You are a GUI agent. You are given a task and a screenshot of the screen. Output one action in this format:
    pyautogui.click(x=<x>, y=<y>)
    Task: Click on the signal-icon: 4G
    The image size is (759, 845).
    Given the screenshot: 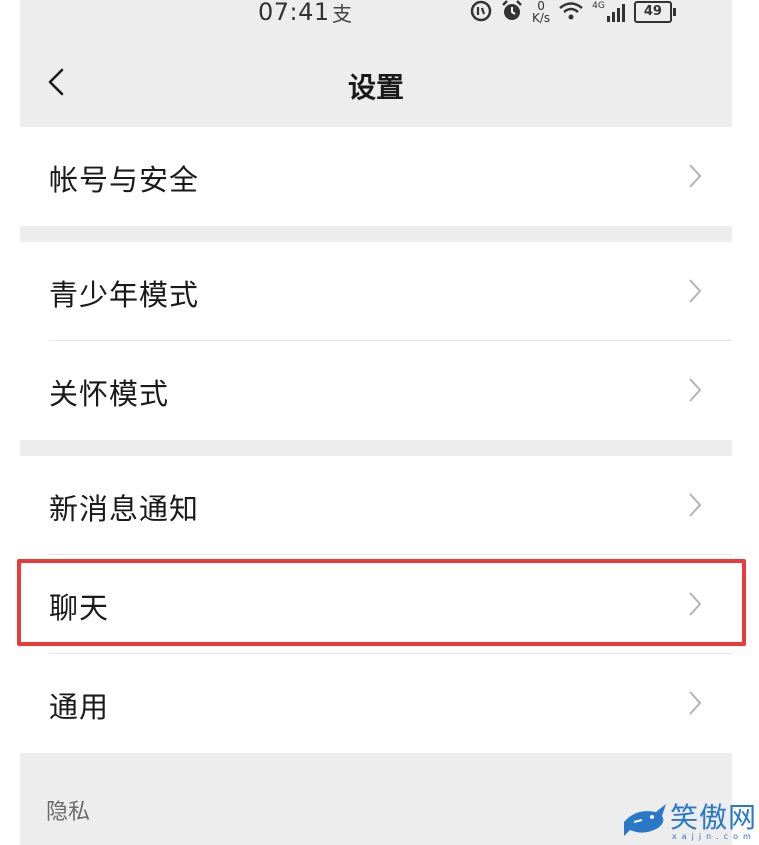 What is the action you would take?
    pyautogui.click(x=609, y=12)
    